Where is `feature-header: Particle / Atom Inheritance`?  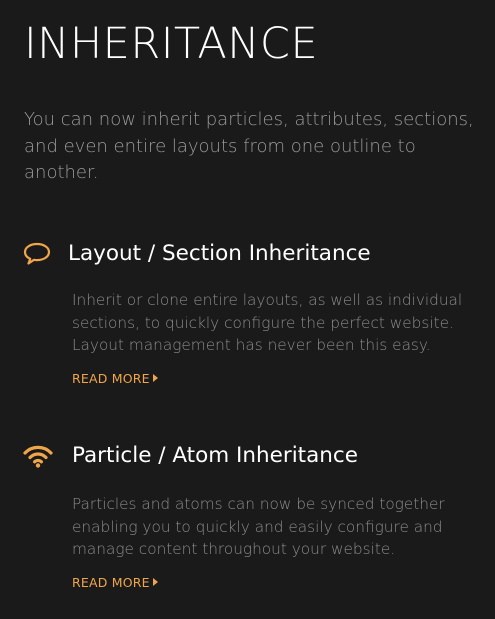 feature-header: Particle / Atom Inheritance is located at coordinates (249, 456).